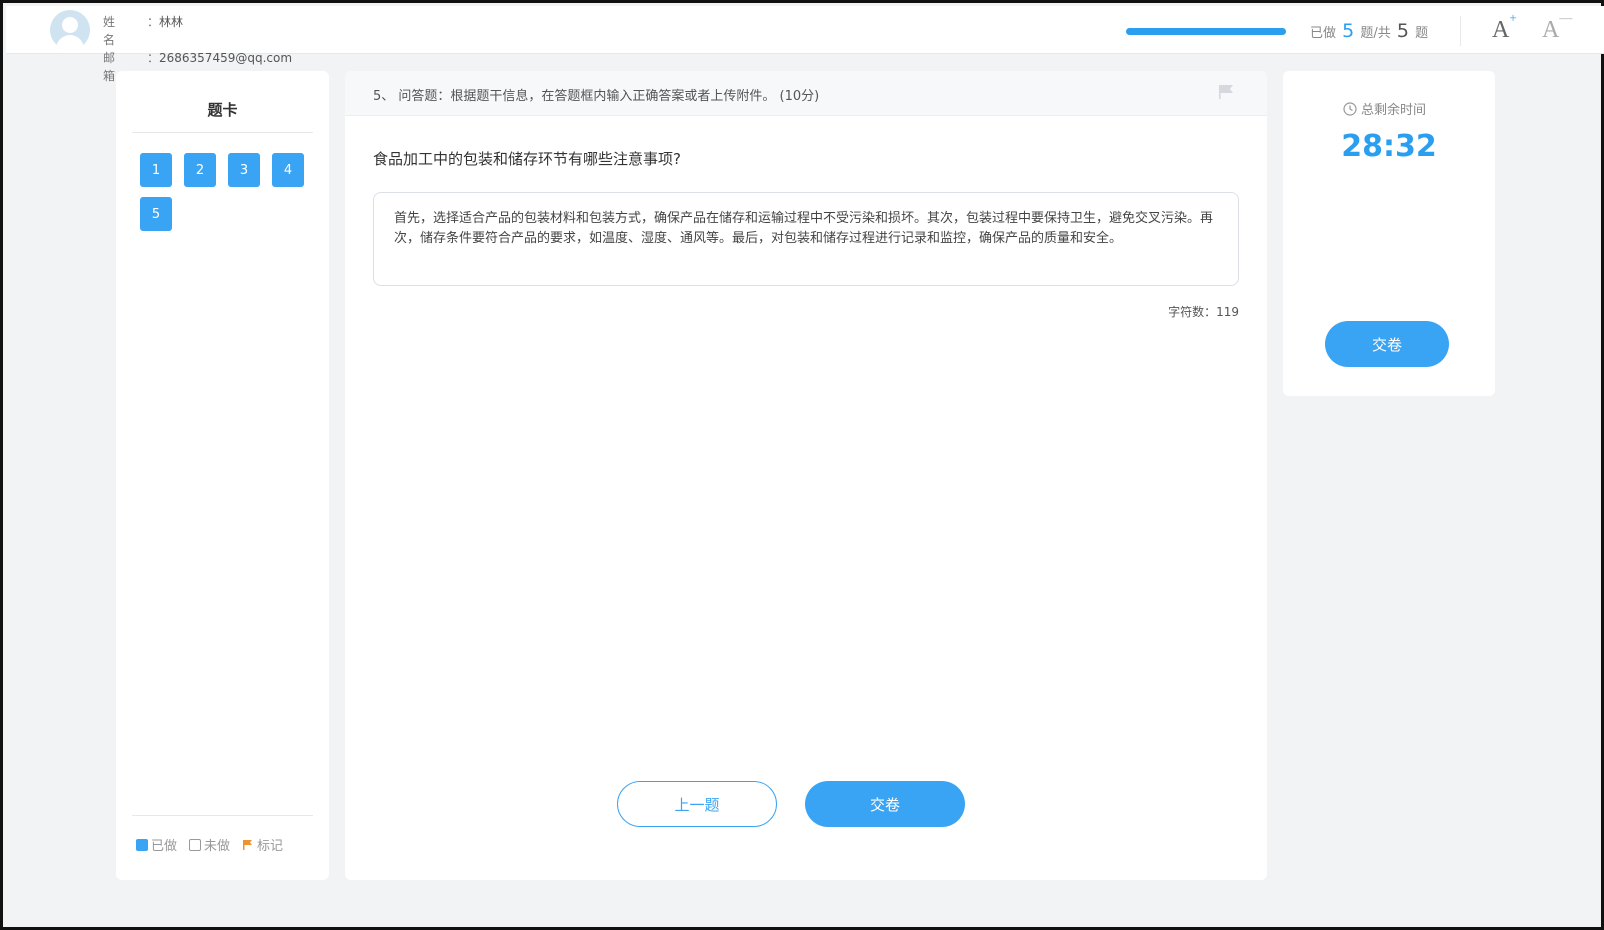 The height and width of the screenshot is (930, 1604). What do you see at coordinates (791, 804) in the screenshot?
I see `navigation-buttons: 上一题 交卷` at bounding box center [791, 804].